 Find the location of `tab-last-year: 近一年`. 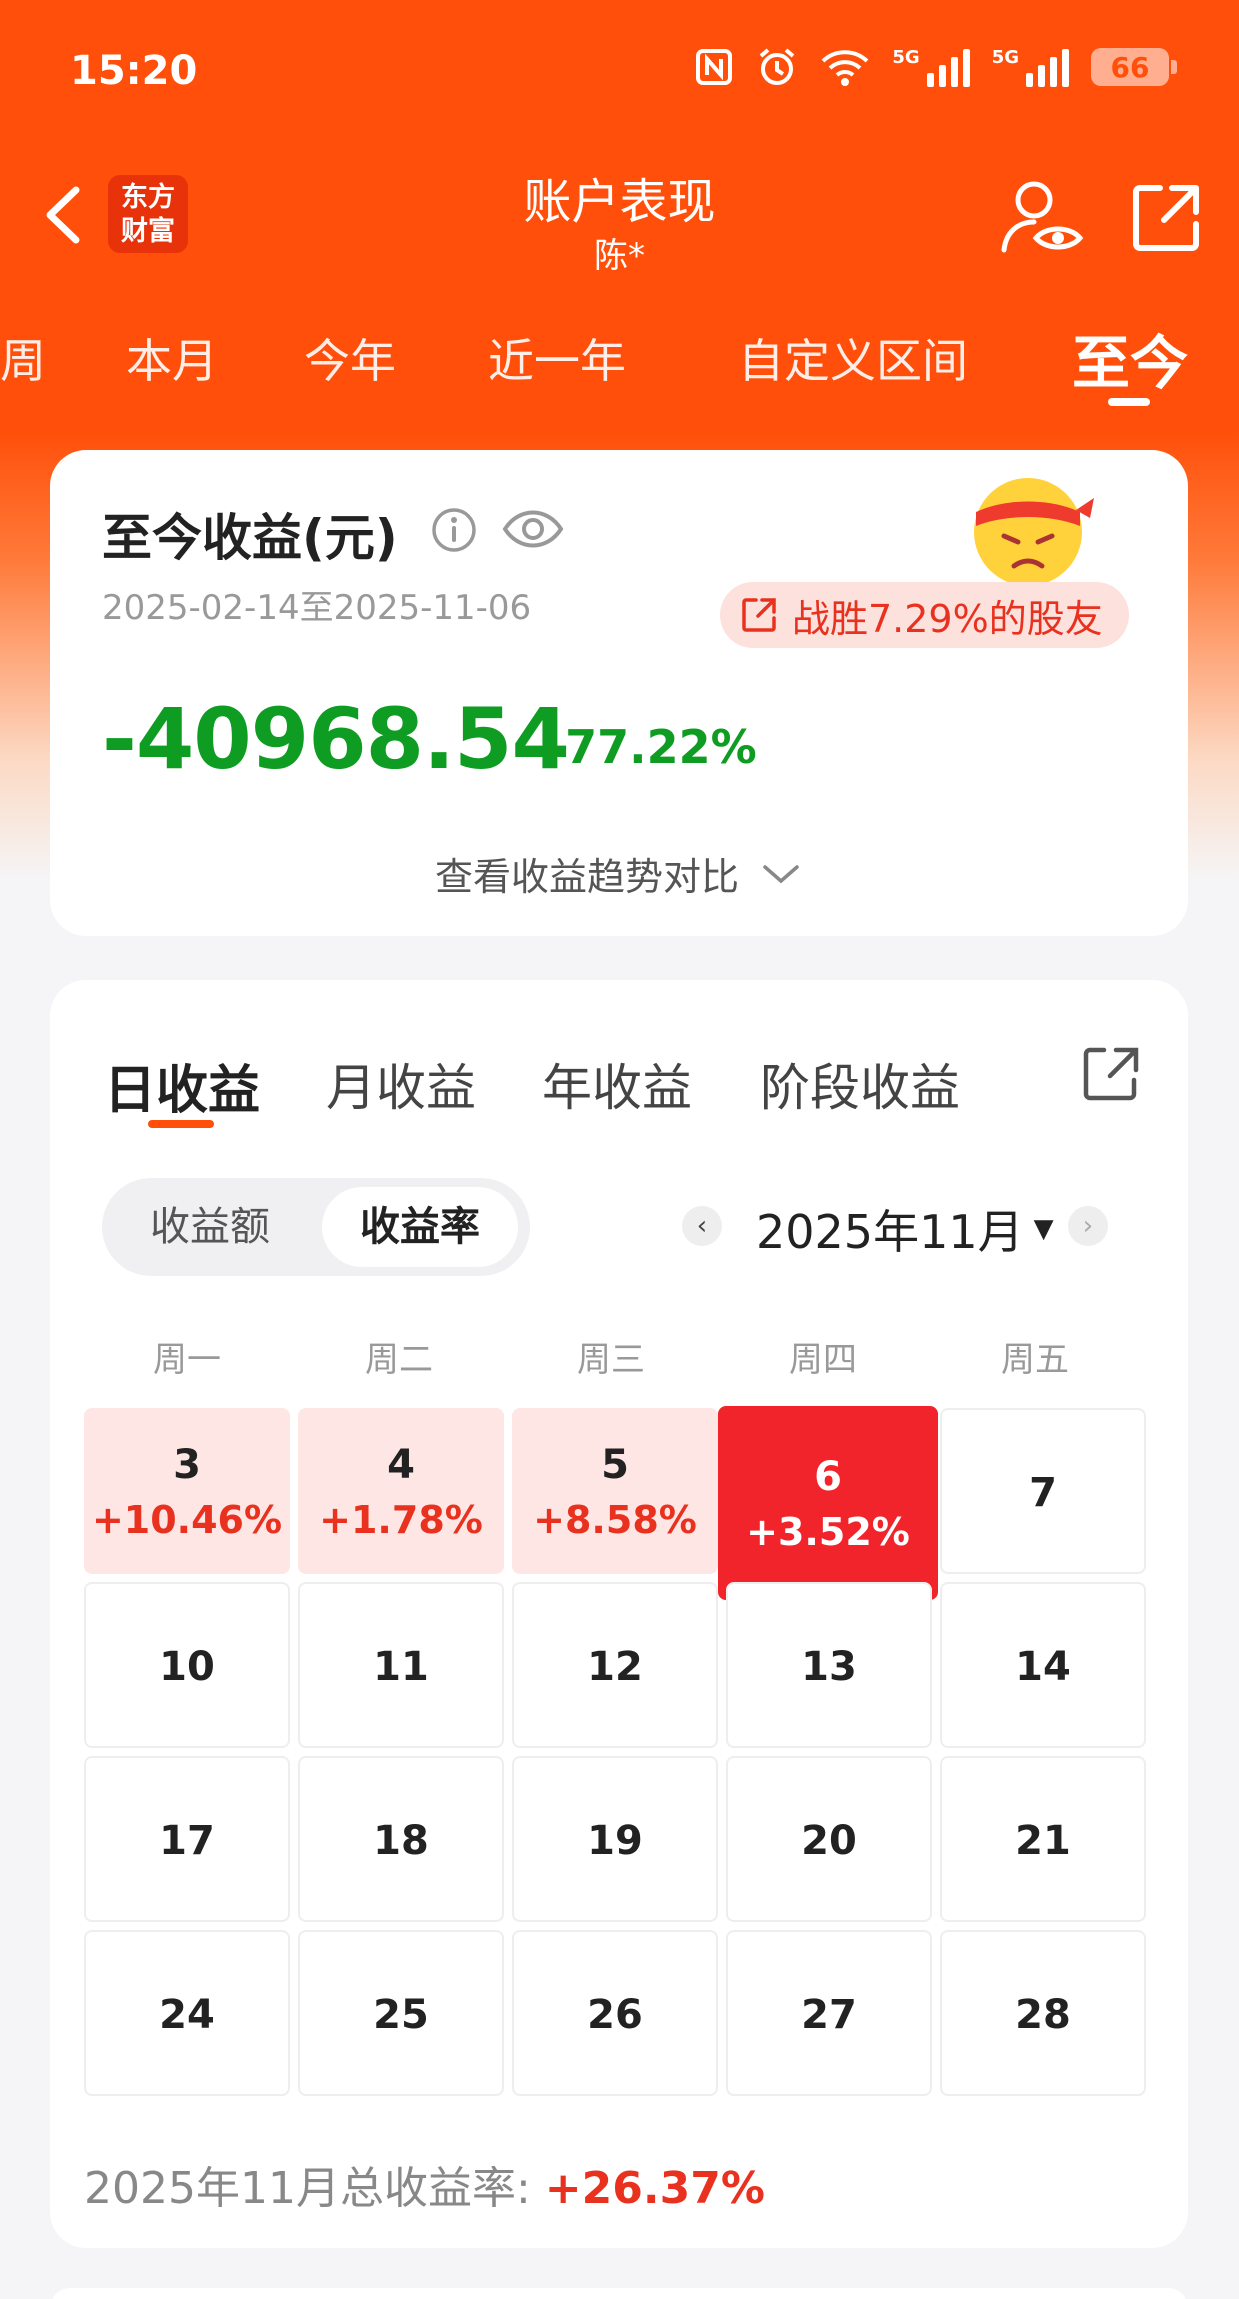

tab-last-year: 近一年 is located at coordinates (557, 358).